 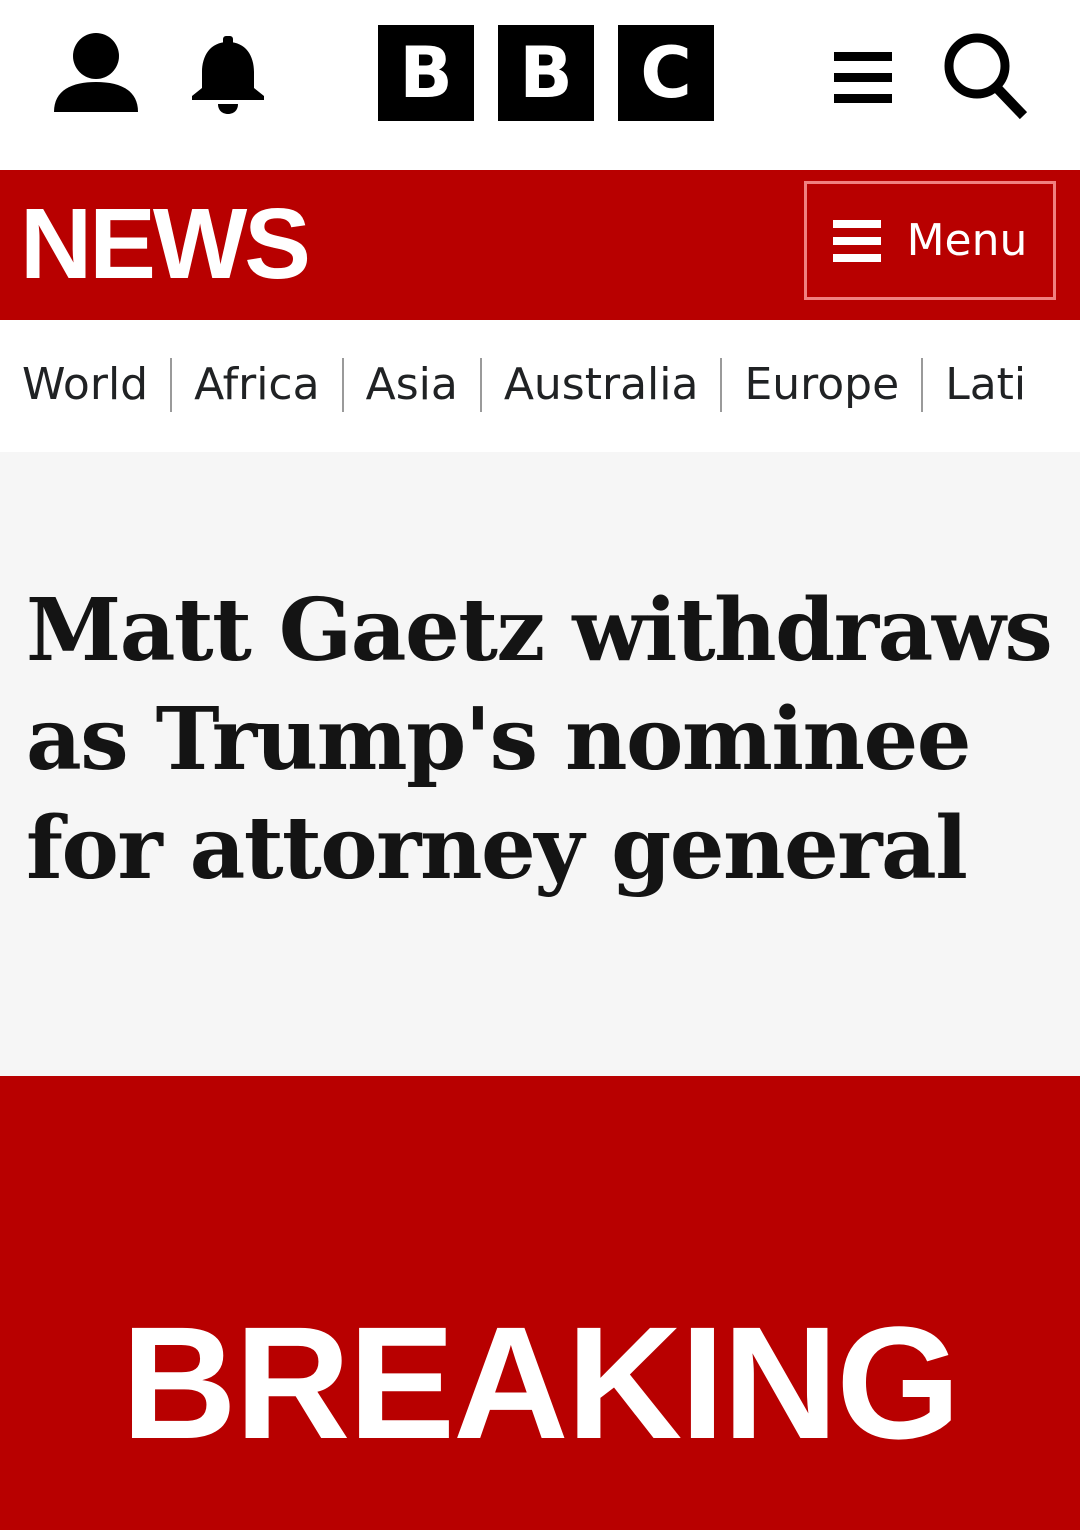 I want to click on news-bar: NEWS Menu, so click(x=540, y=245).